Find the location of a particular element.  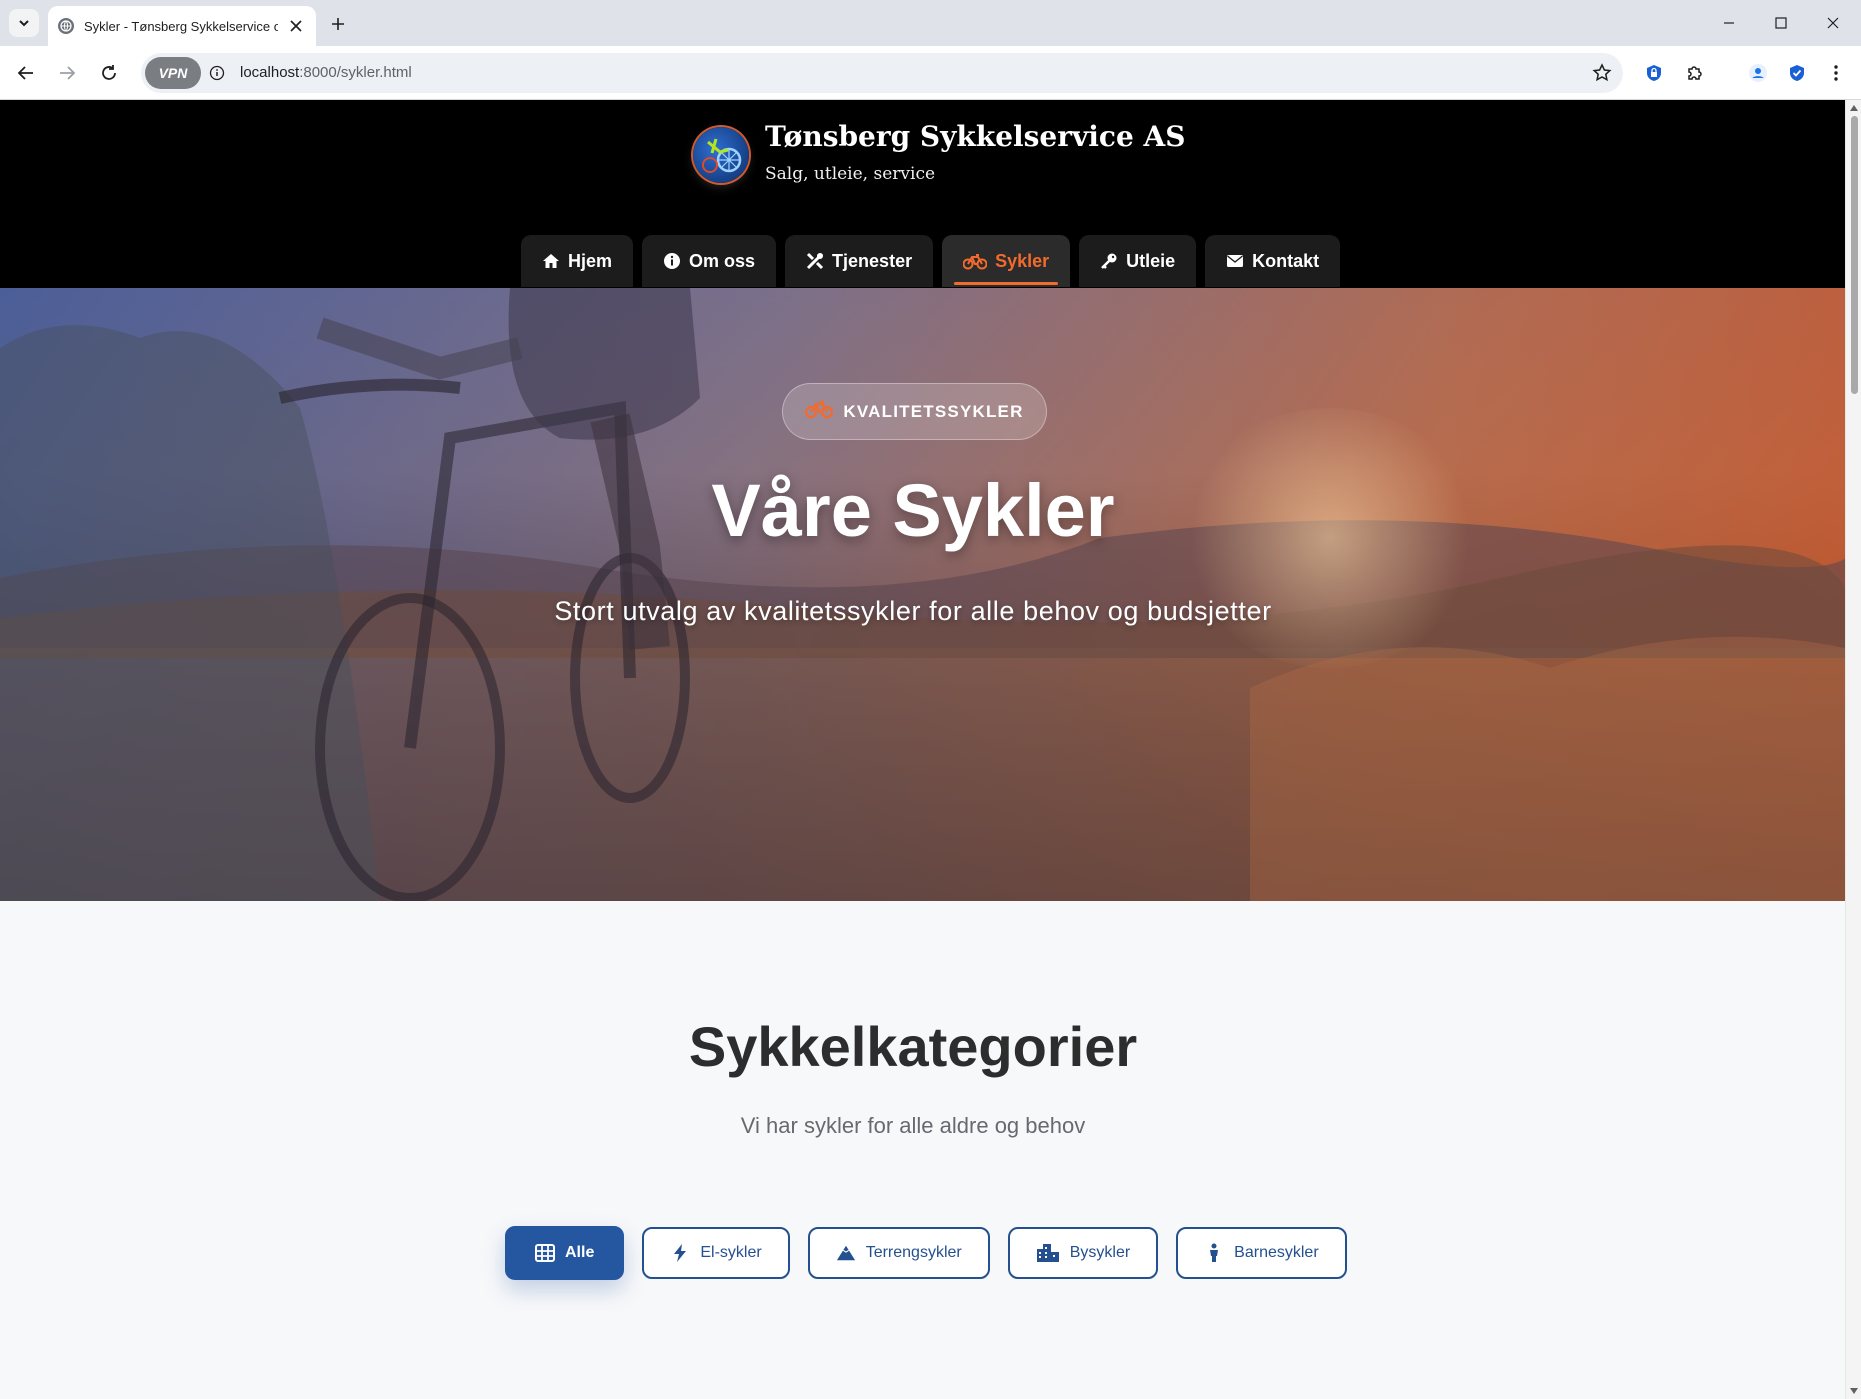

page-scrollbar is located at coordinates (1853, 749).